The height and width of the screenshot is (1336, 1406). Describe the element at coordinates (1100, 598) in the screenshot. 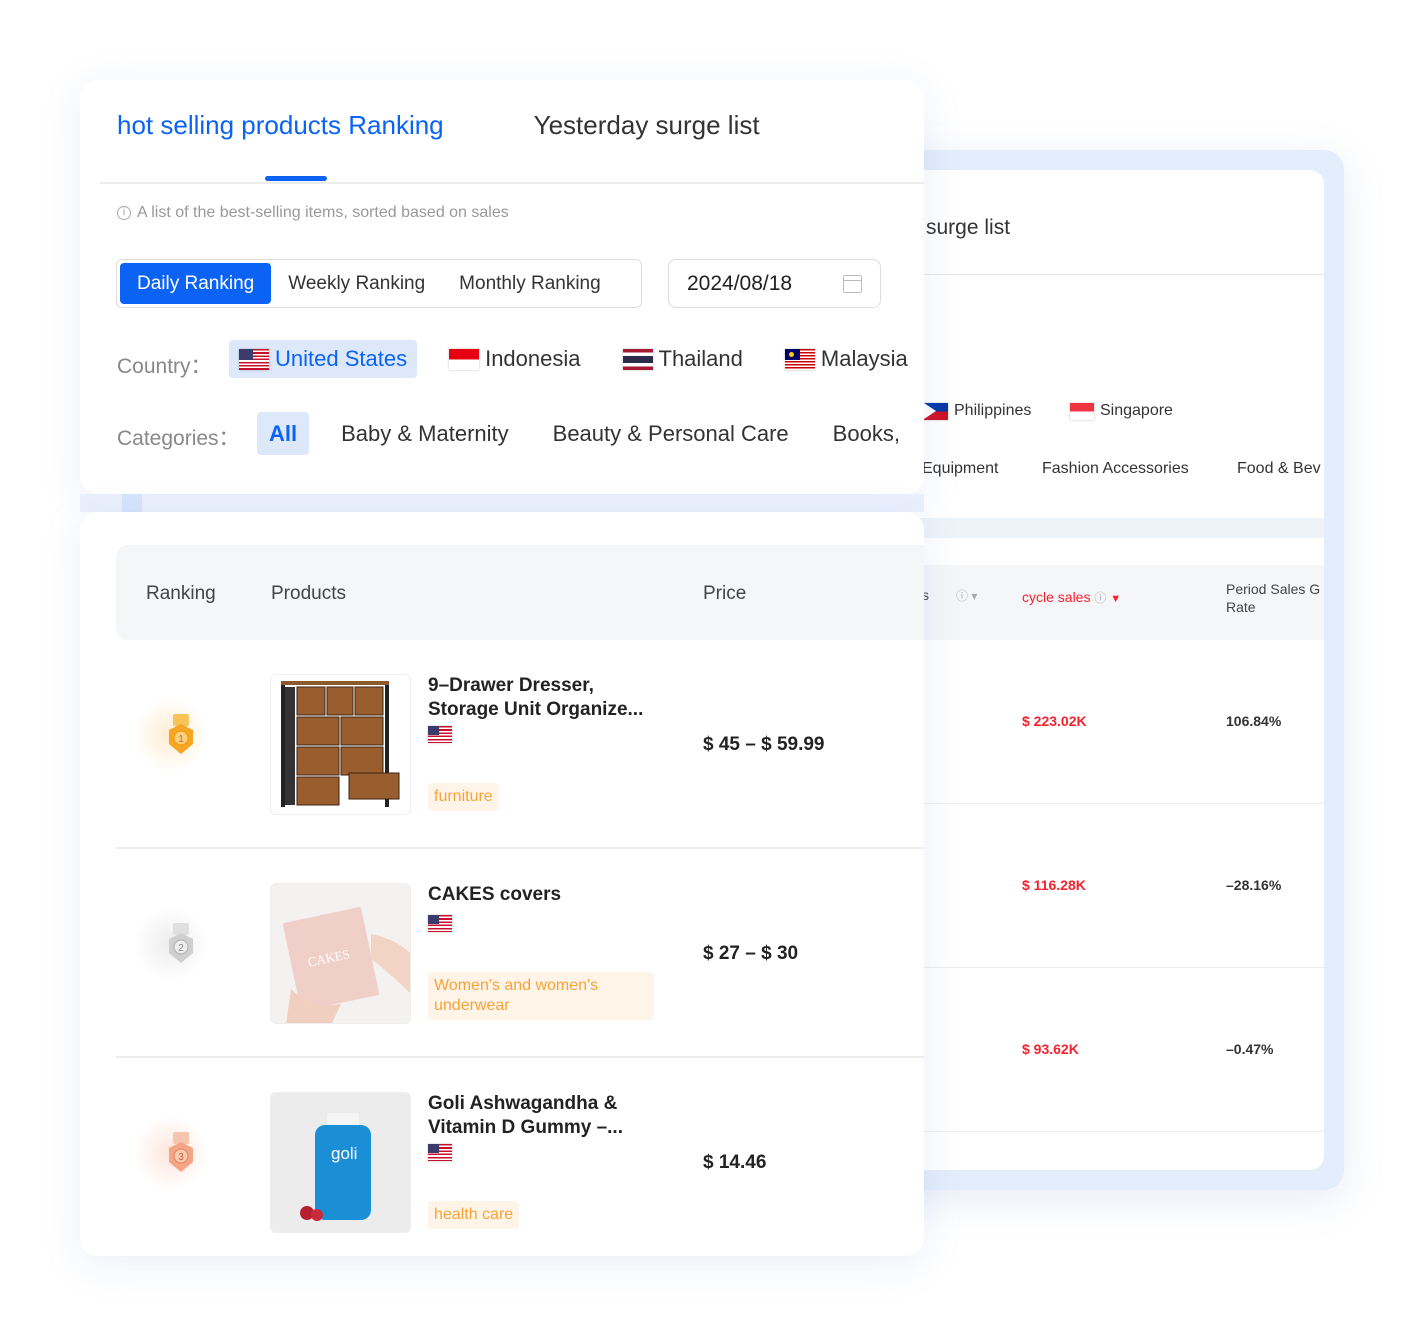

I see `info-icon: ⓘ` at that location.